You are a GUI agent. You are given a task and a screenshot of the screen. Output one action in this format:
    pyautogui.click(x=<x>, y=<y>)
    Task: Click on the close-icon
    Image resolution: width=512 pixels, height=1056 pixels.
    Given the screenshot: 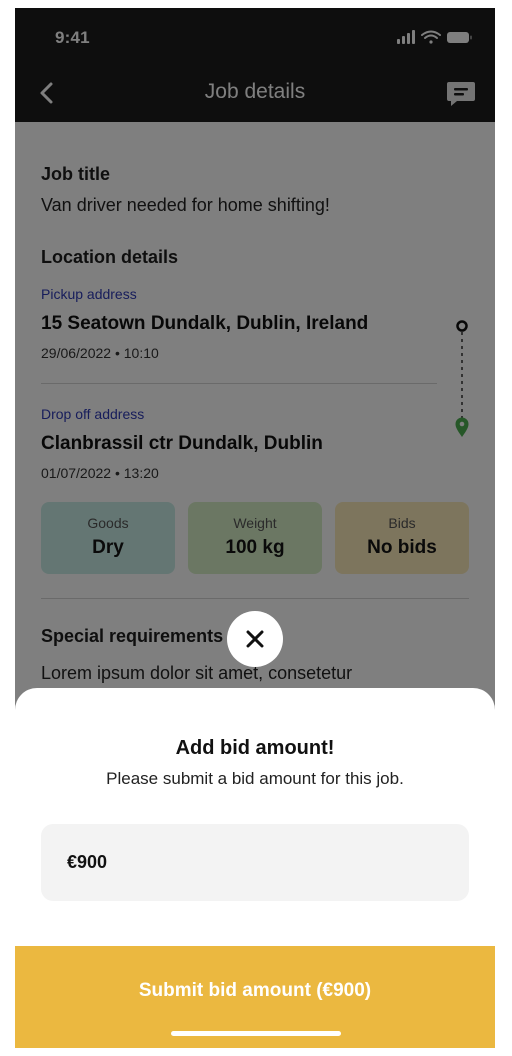 What is the action you would take?
    pyautogui.click(x=255, y=639)
    